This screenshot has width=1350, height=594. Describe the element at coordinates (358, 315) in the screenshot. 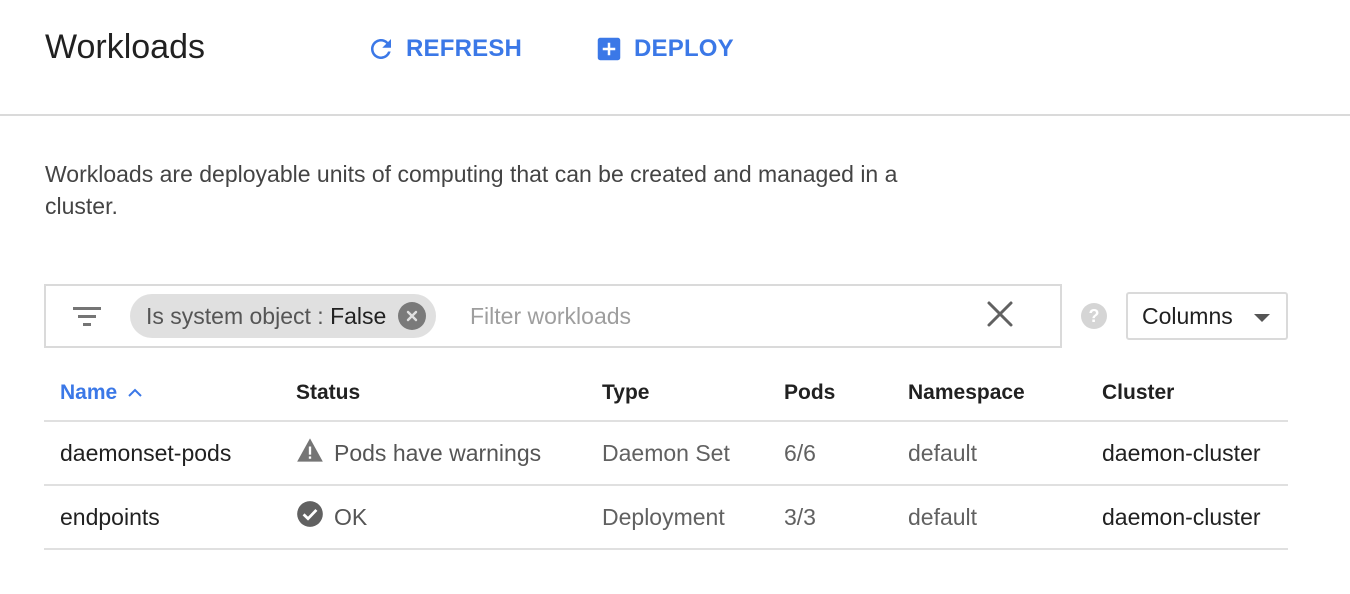

I see `filter-chip-value: False` at that location.